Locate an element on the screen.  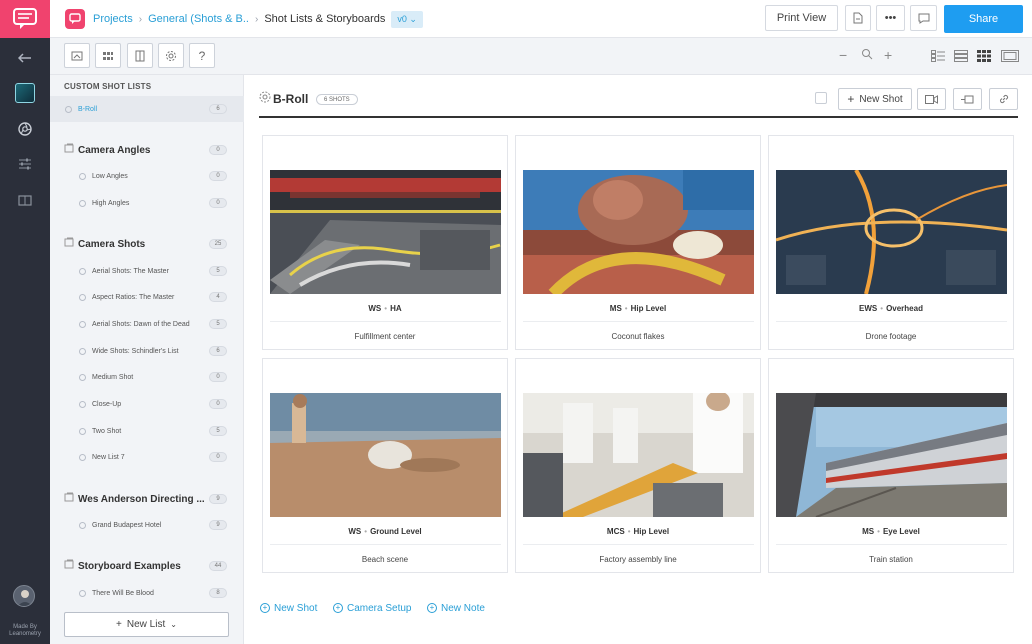
shot-description: Train station is located at coordinates (891, 559).